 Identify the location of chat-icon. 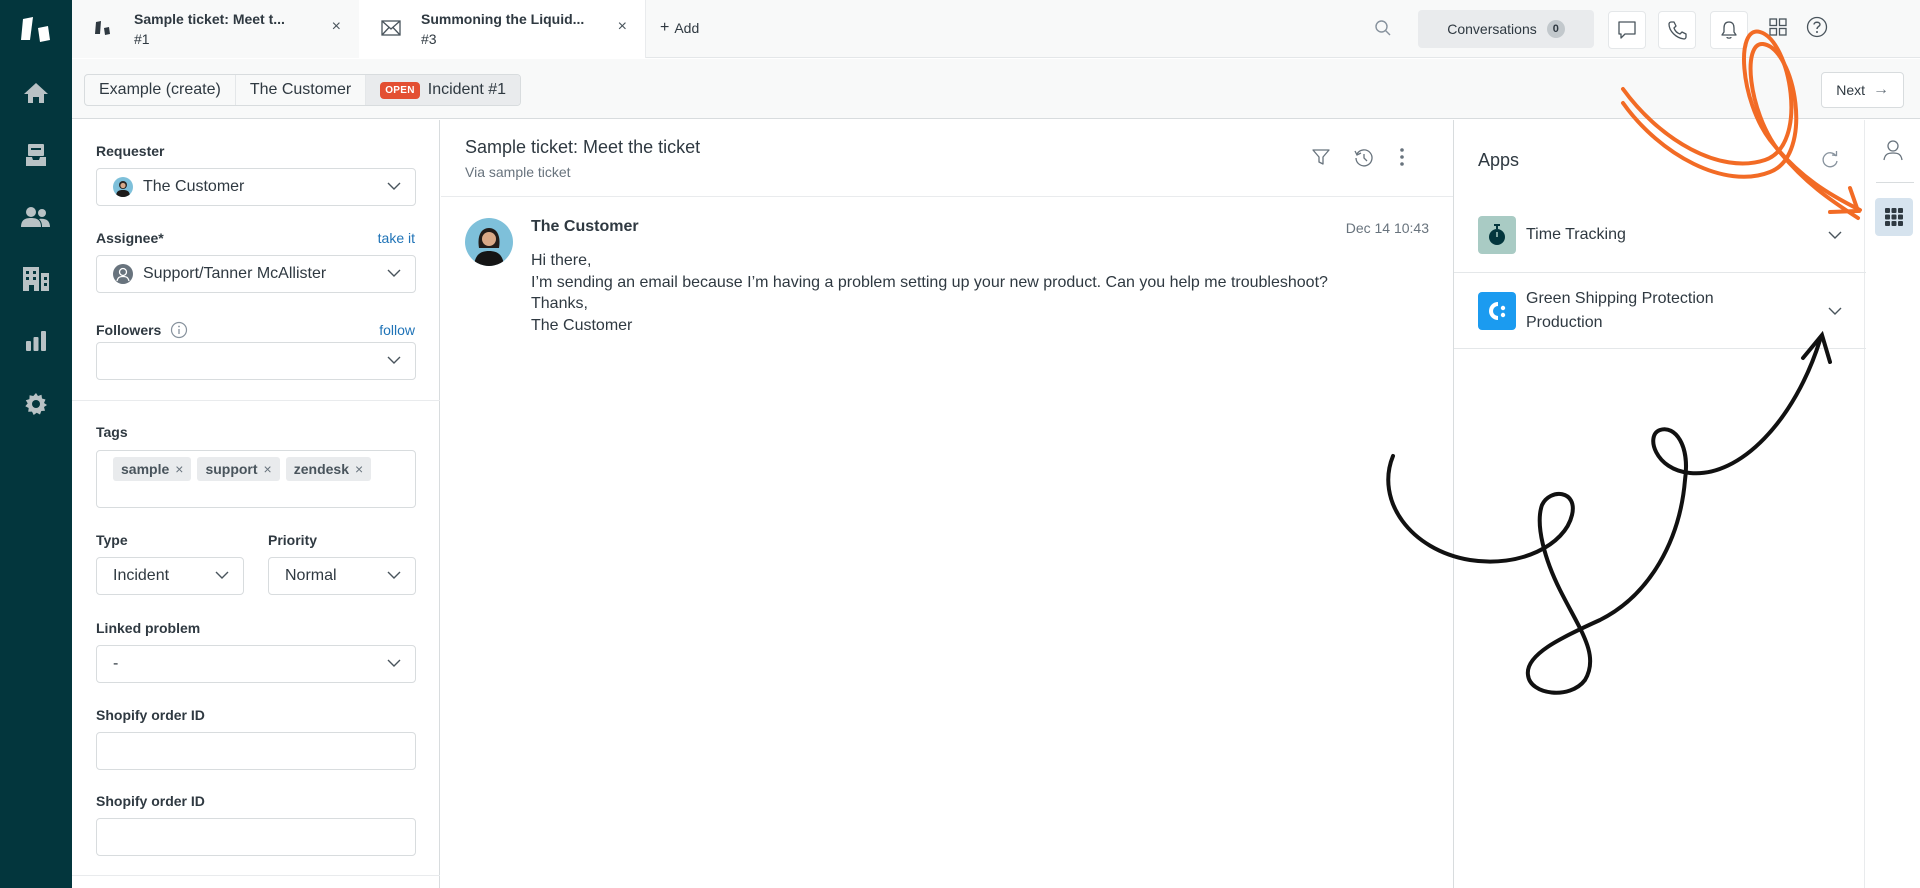
(1627, 30).